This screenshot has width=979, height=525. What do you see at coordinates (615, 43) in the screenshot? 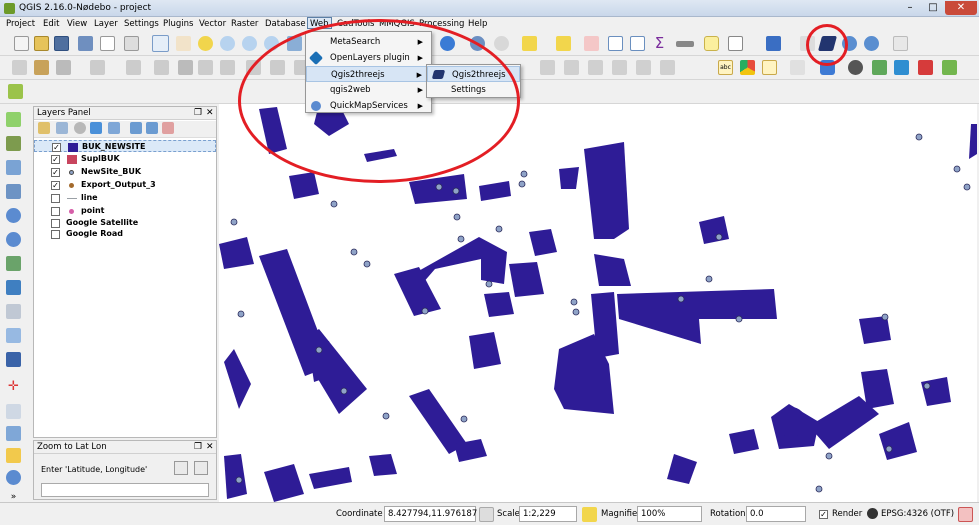
I see `attribute-table-icon` at bounding box center [615, 43].